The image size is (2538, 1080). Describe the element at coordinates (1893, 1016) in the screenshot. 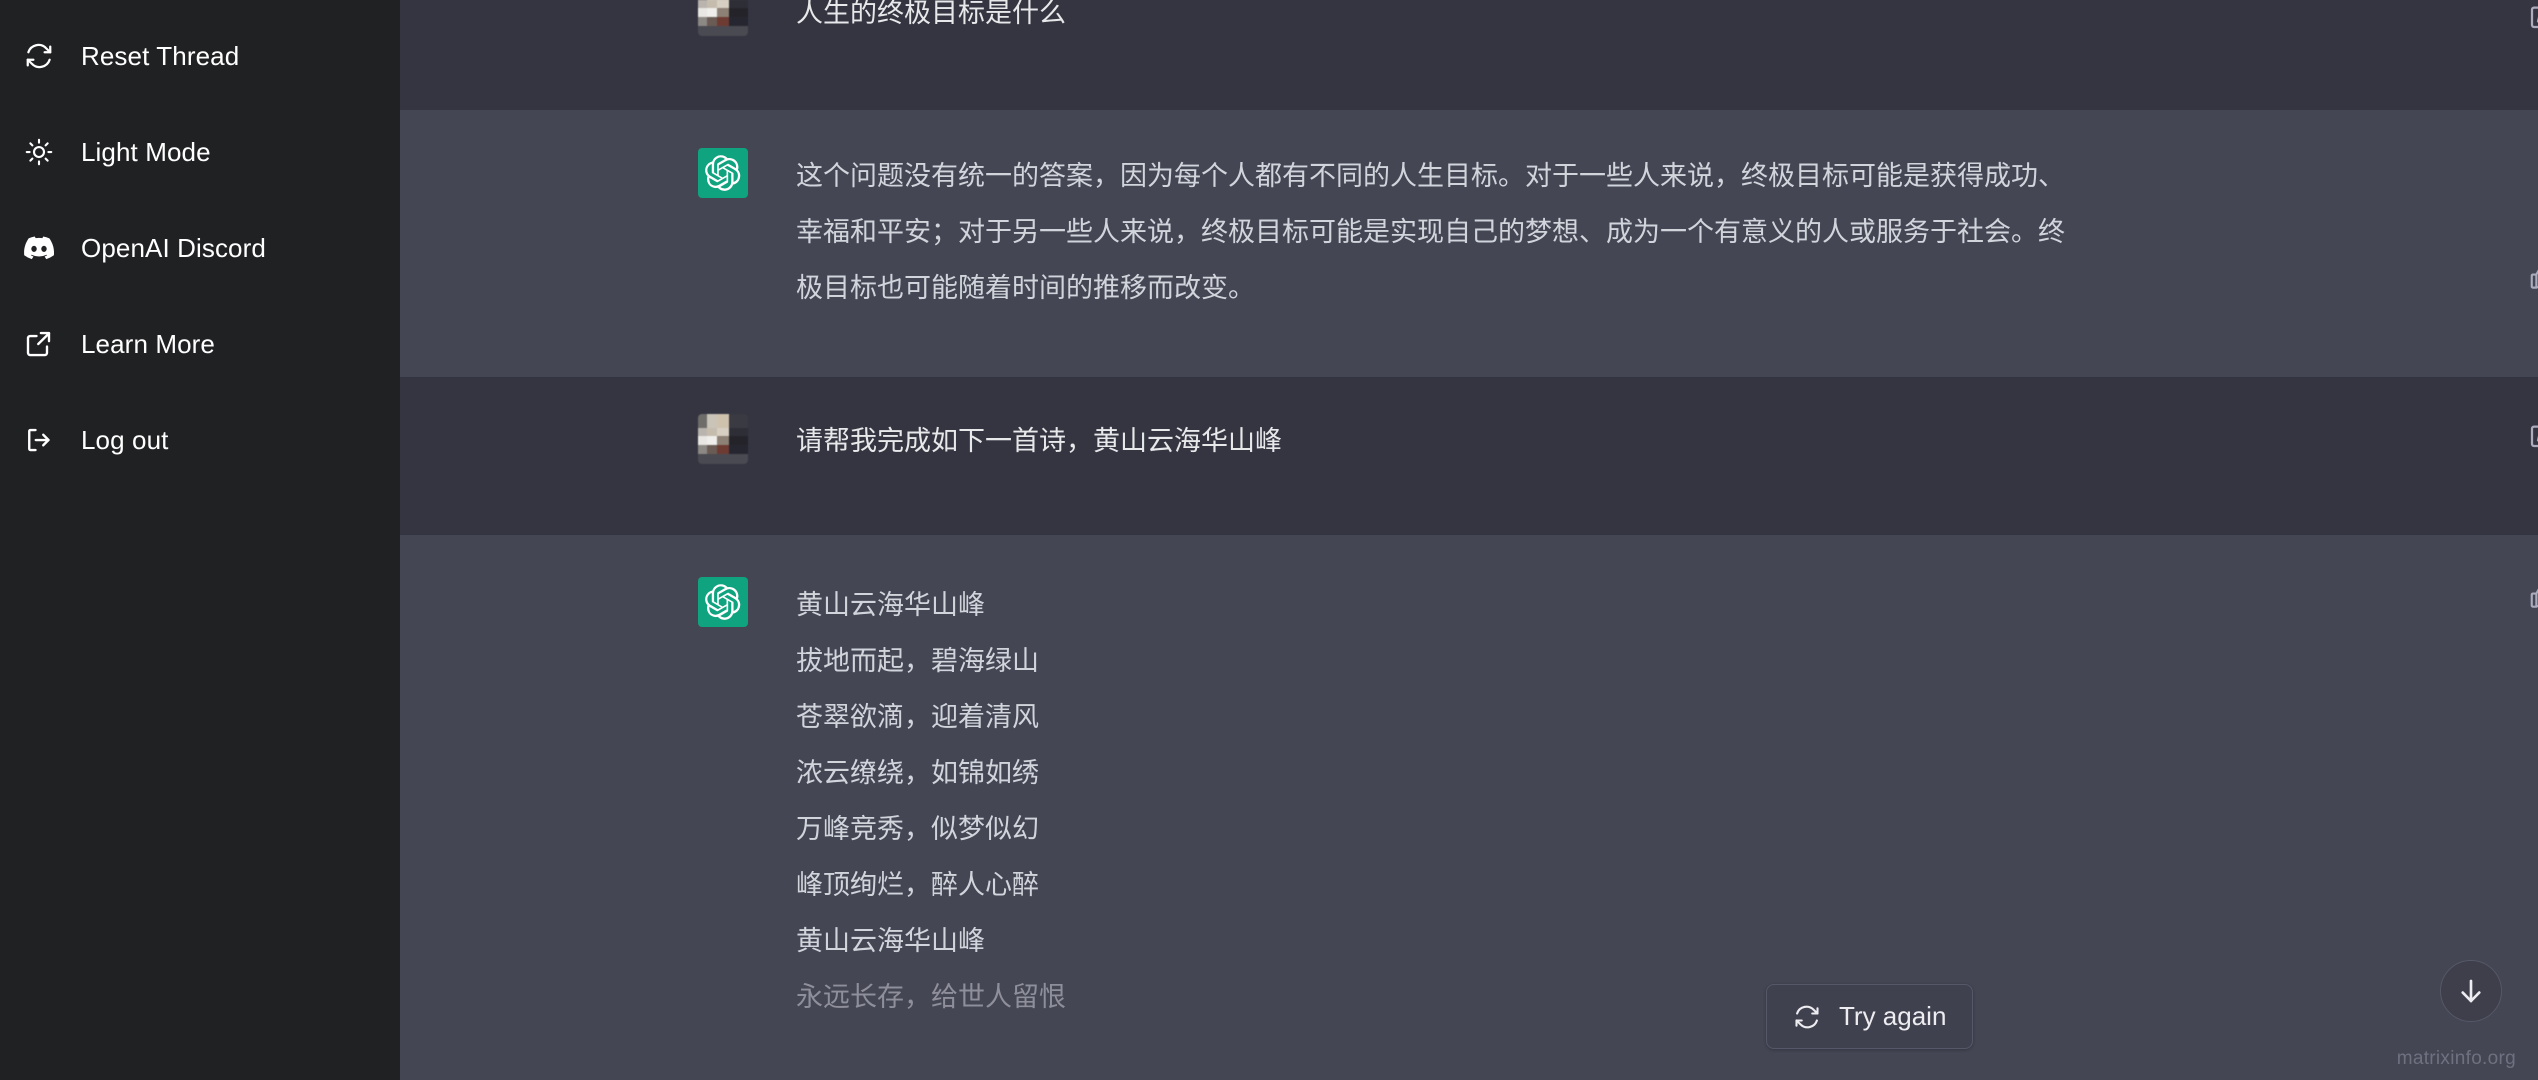

I see `try-again-label: Try again` at that location.